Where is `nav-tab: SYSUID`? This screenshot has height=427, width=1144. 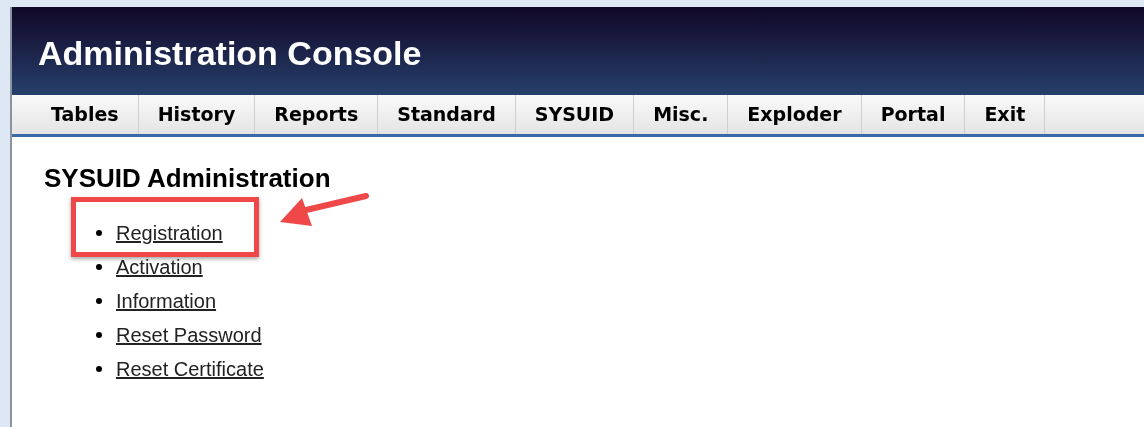
nav-tab: SYSUID is located at coordinates (575, 114).